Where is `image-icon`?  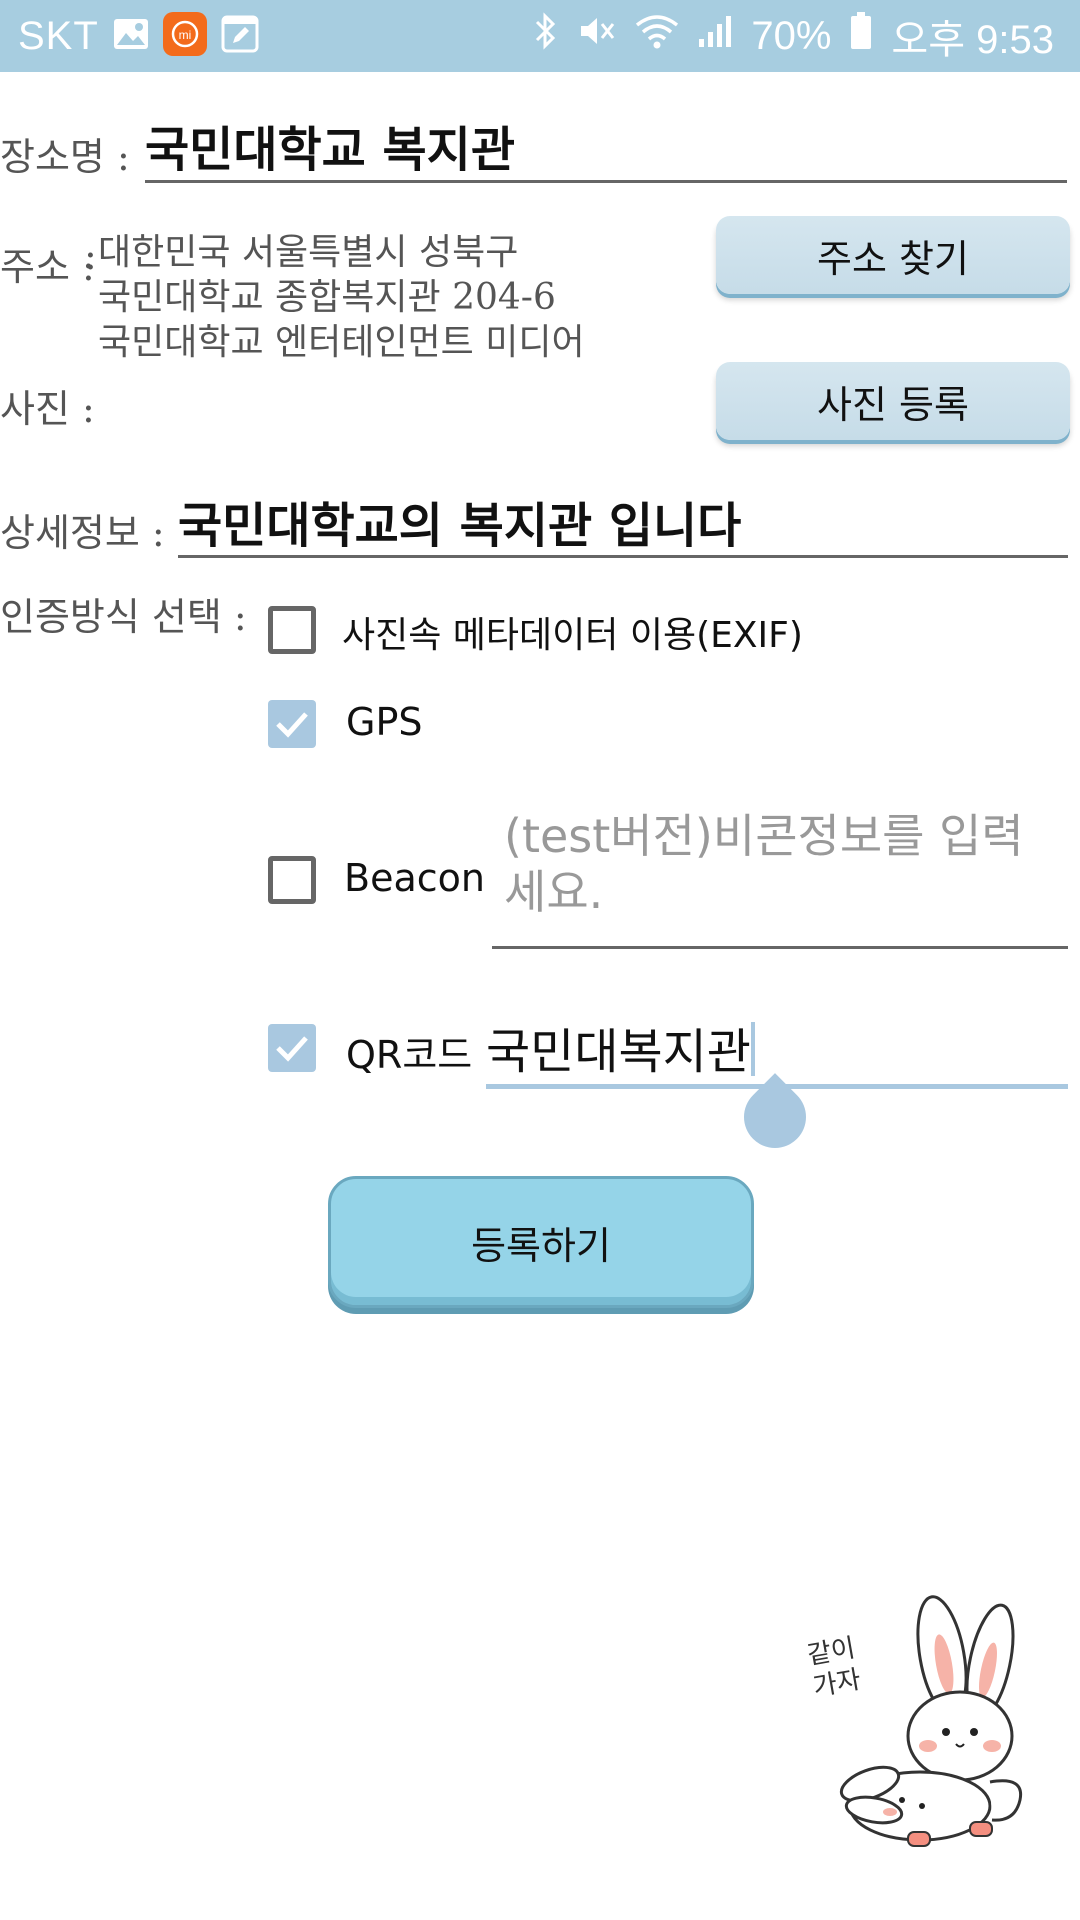 image-icon is located at coordinates (131, 36).